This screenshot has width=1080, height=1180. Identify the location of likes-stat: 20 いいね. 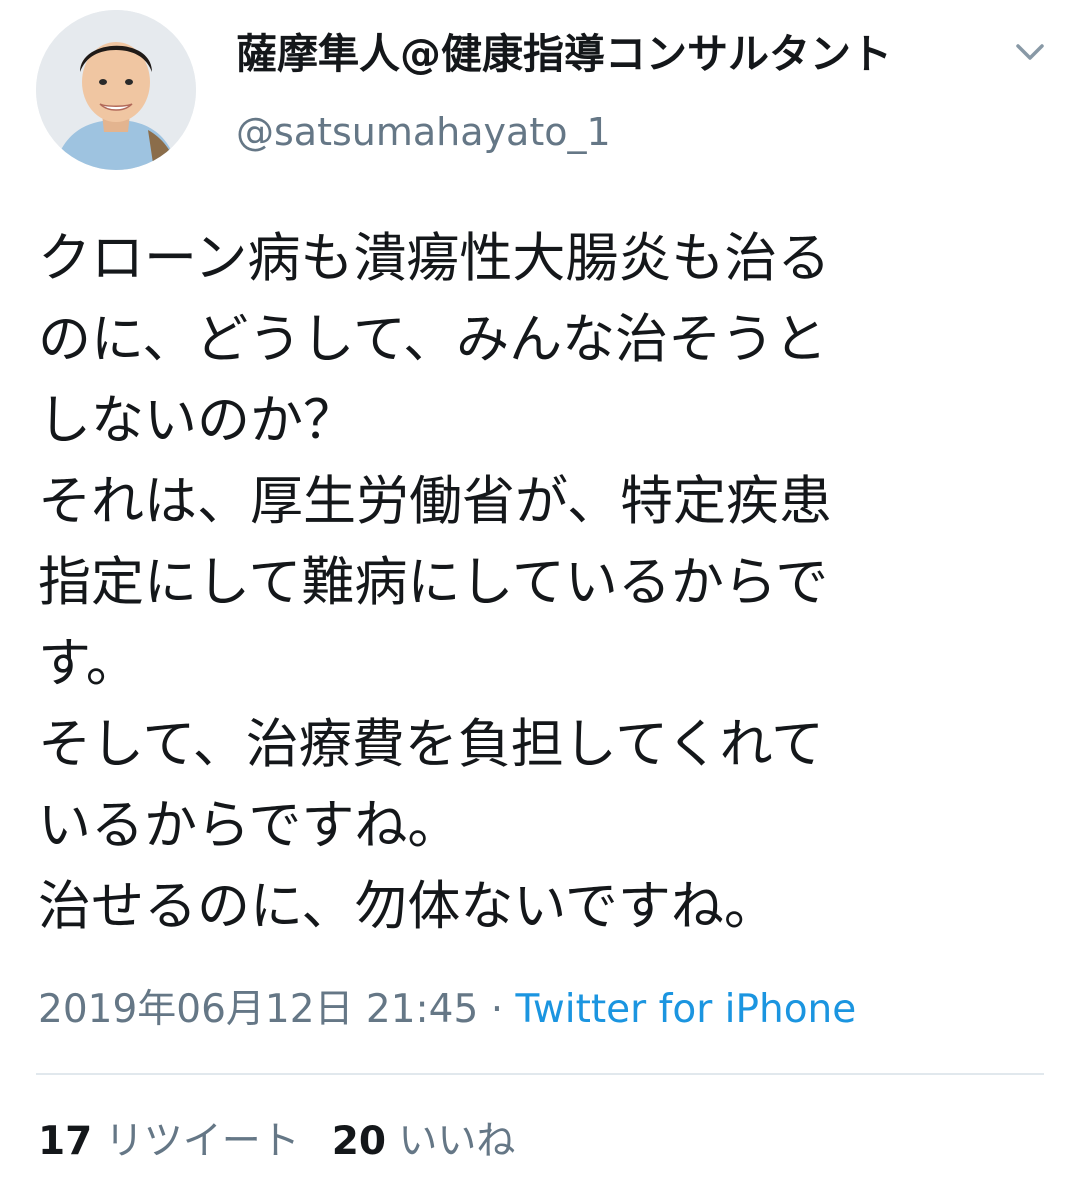
(424, 1141).